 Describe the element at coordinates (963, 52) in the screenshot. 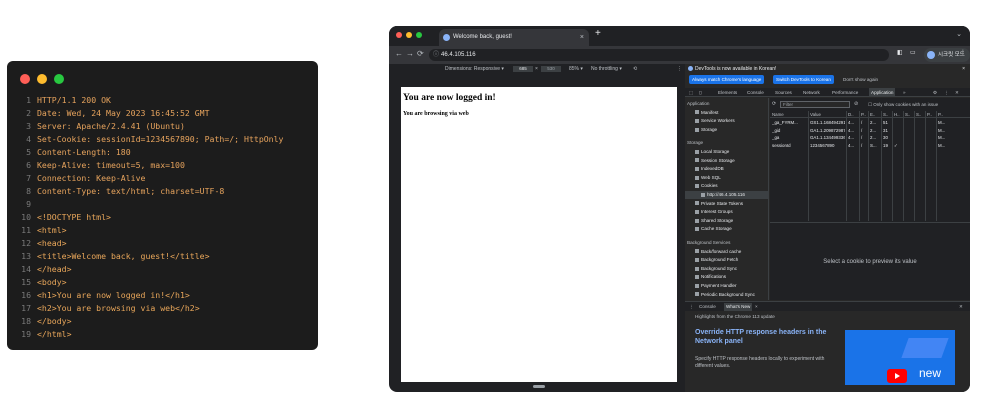

I see `browser-menu-icon: ⋮` at that location.